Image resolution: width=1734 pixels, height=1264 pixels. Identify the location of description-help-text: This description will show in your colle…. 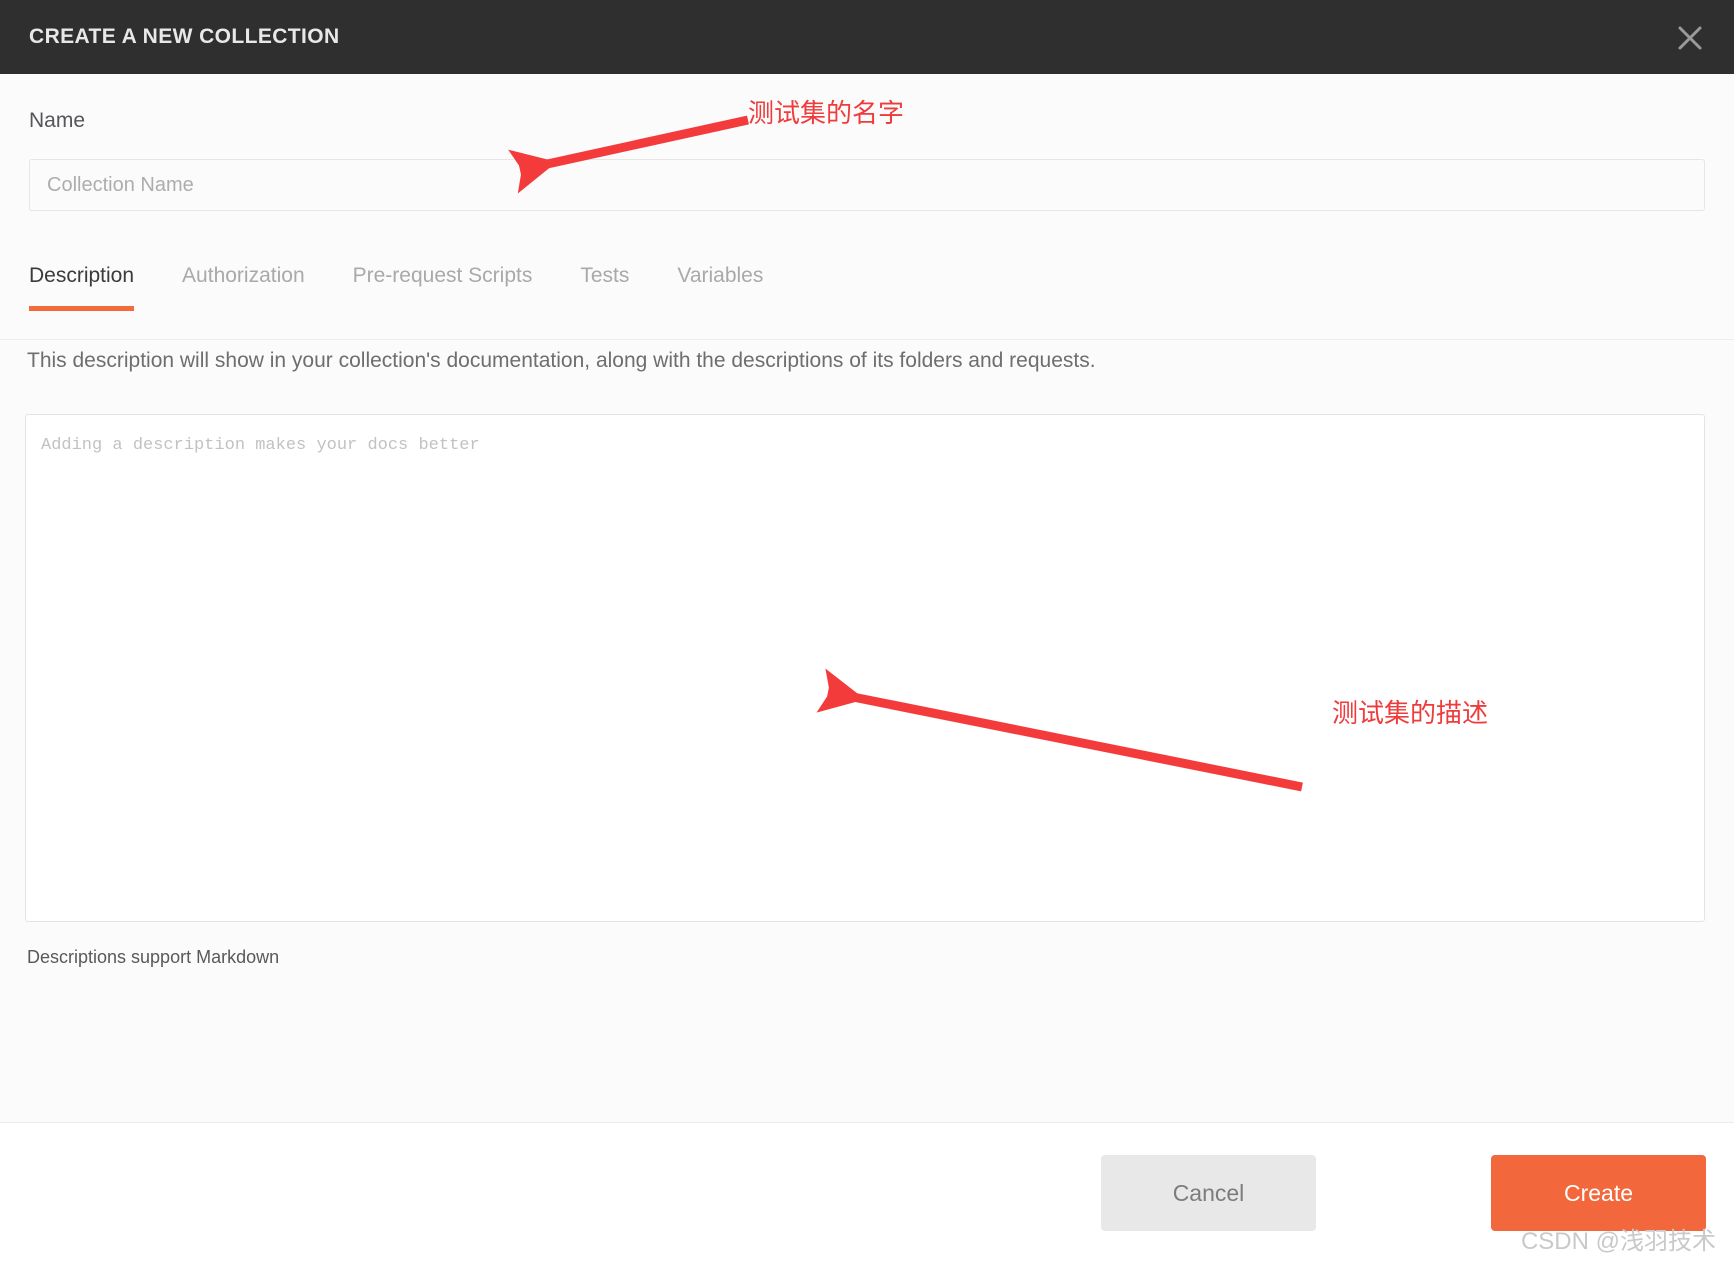
(561, 360).